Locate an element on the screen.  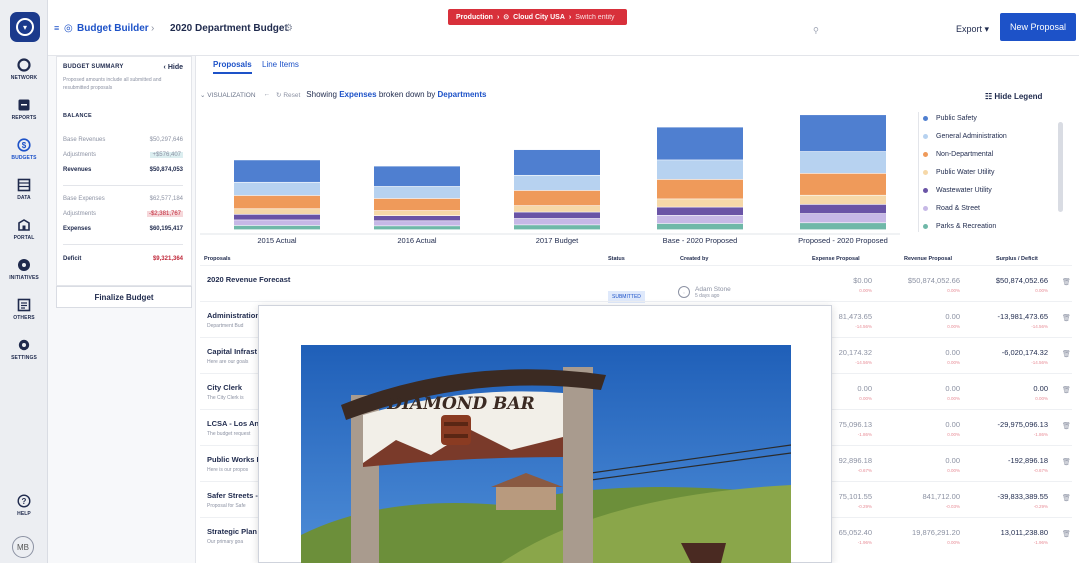
hide-legend-button: ☷ Hide Legend is located at coordinates (1013, 96).